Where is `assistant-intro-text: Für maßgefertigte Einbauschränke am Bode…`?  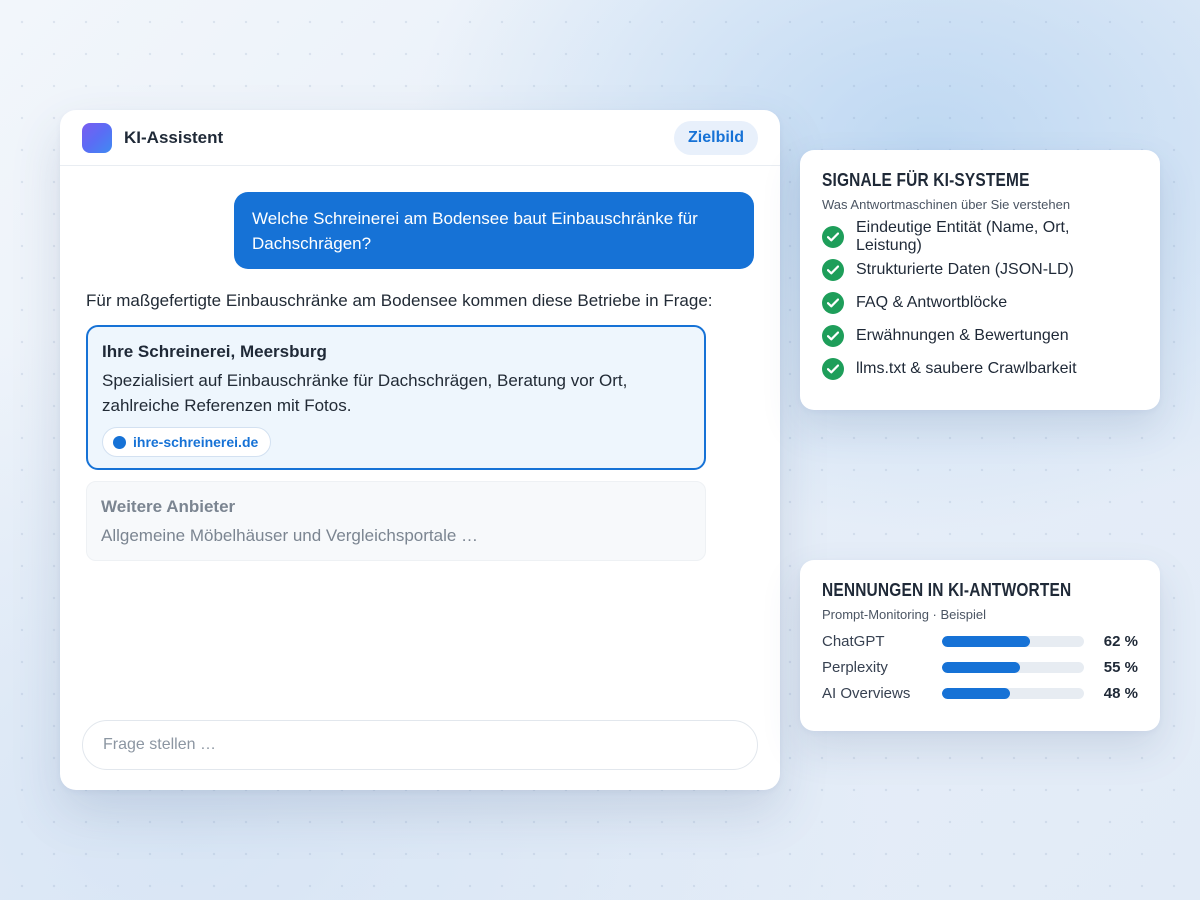 assistant-intro-text: Für maßgefertigte Einbauschränke am Bode… is located at coordinates (399, 300).